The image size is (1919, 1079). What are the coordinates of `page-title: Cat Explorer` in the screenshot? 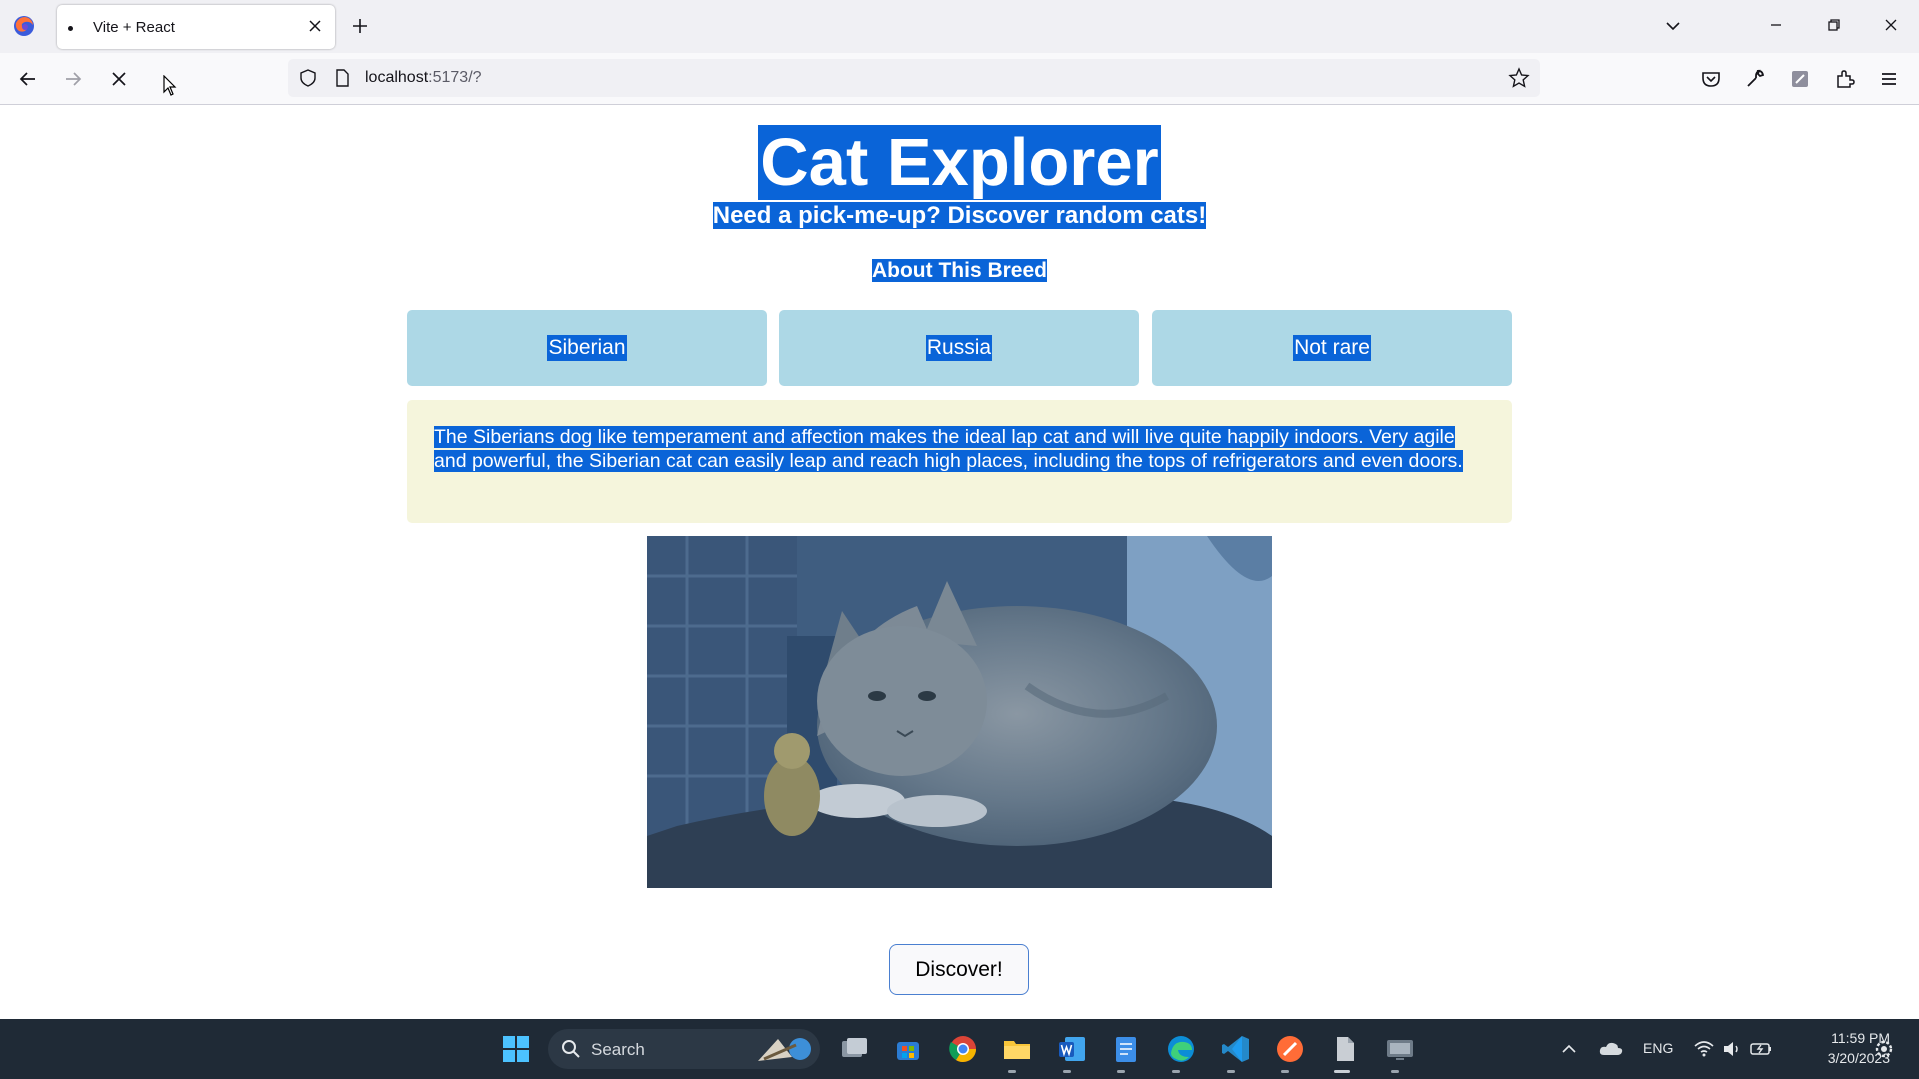 It's located at (959, 163).